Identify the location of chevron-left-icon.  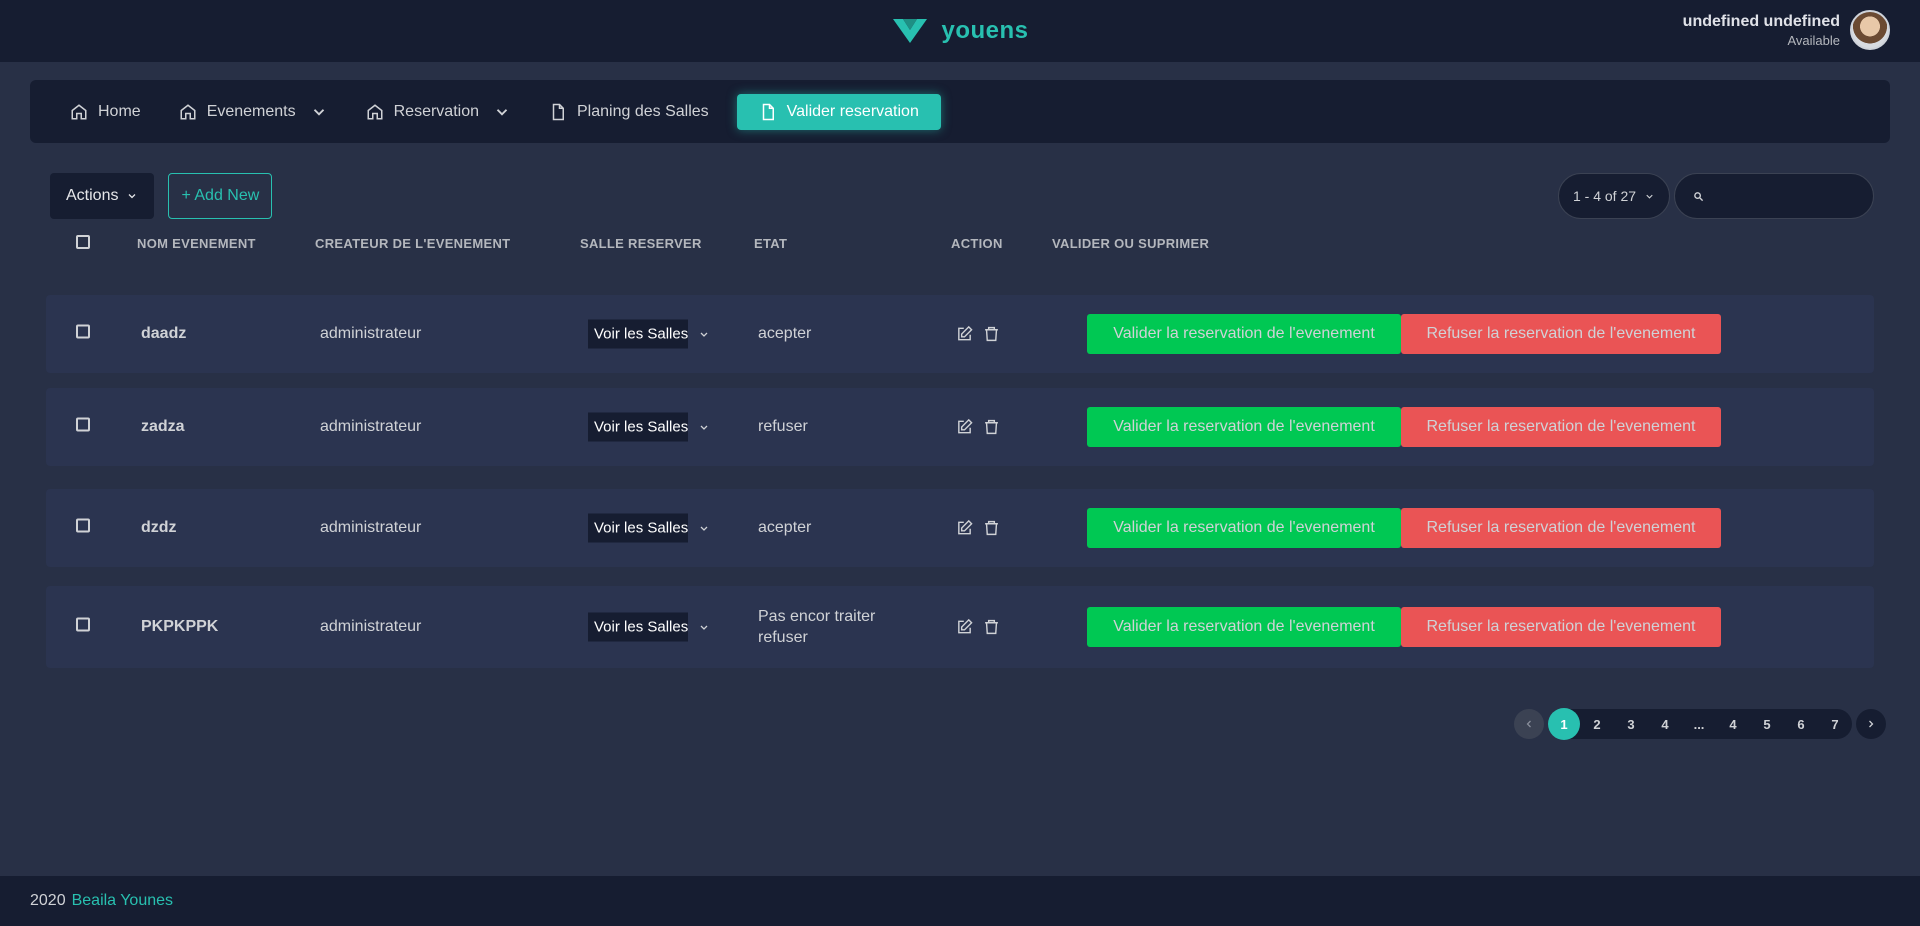
(1528, 724).